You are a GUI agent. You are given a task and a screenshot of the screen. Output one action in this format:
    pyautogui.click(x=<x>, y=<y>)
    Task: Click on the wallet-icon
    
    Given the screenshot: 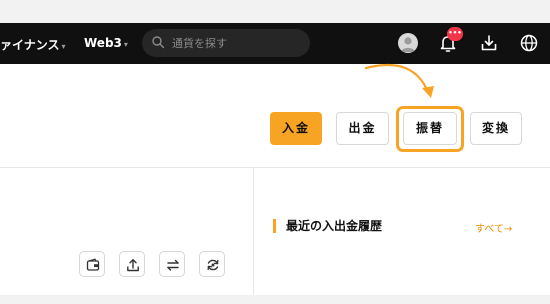 What is the action you would take?
    pyautogui.click(x=93, y=264)
    